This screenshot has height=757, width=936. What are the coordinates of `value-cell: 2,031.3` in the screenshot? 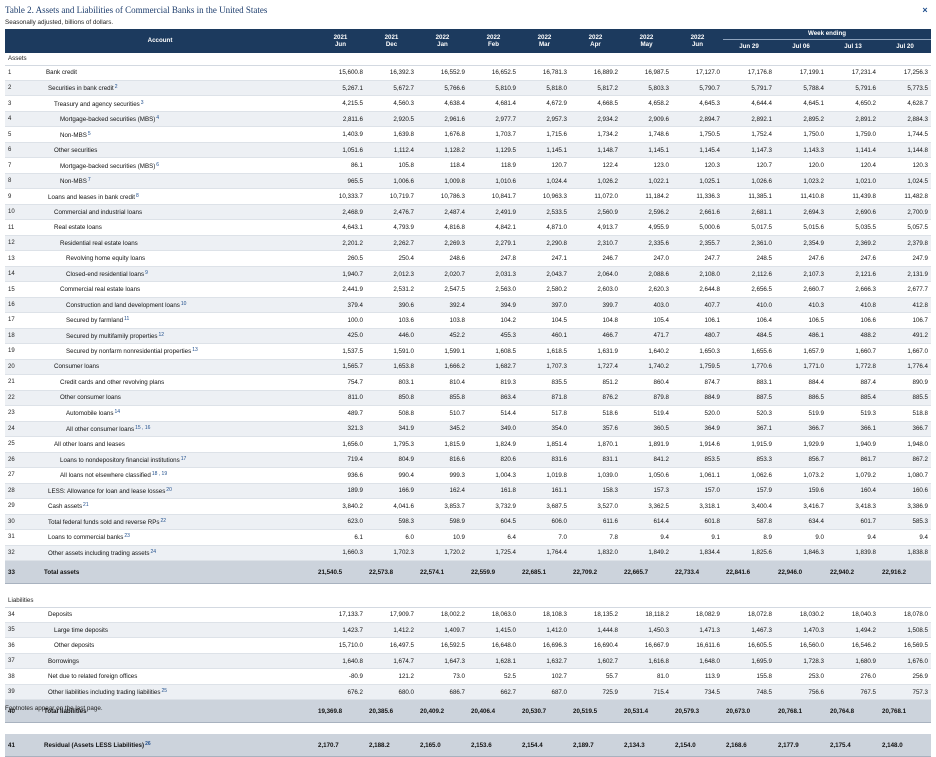 It's located at (493, 274).